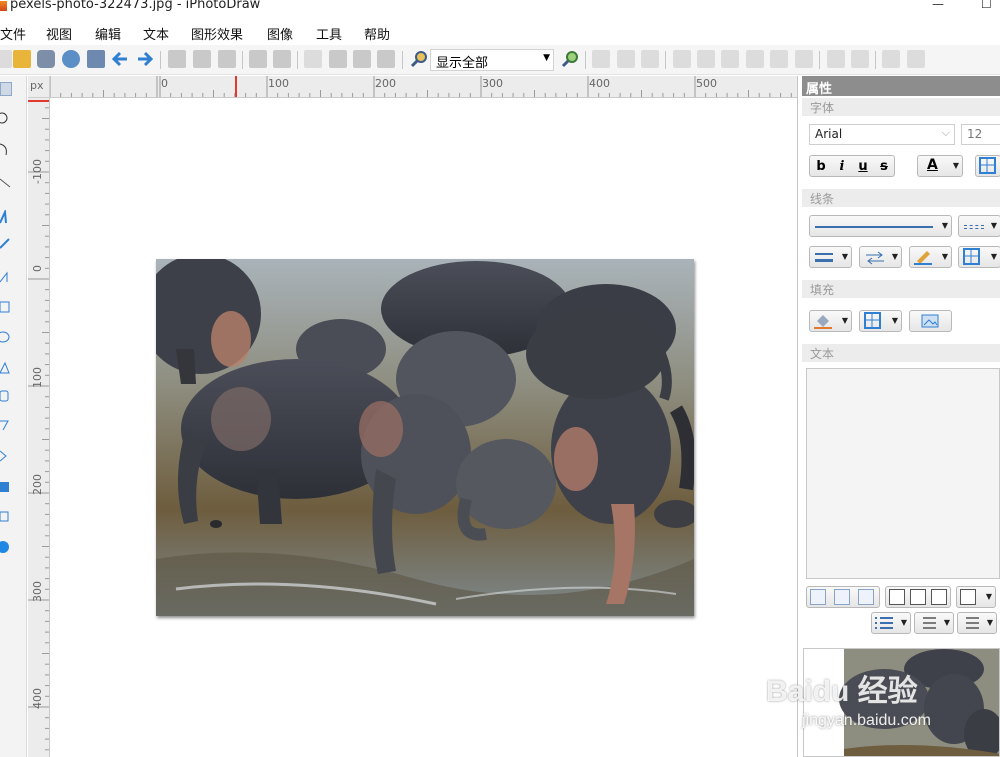 This screenshot has width=1000, height=757. Describe the element at coordinates (940, 166) in the screenshot. I see `font-color-button: A ▼` at that location.